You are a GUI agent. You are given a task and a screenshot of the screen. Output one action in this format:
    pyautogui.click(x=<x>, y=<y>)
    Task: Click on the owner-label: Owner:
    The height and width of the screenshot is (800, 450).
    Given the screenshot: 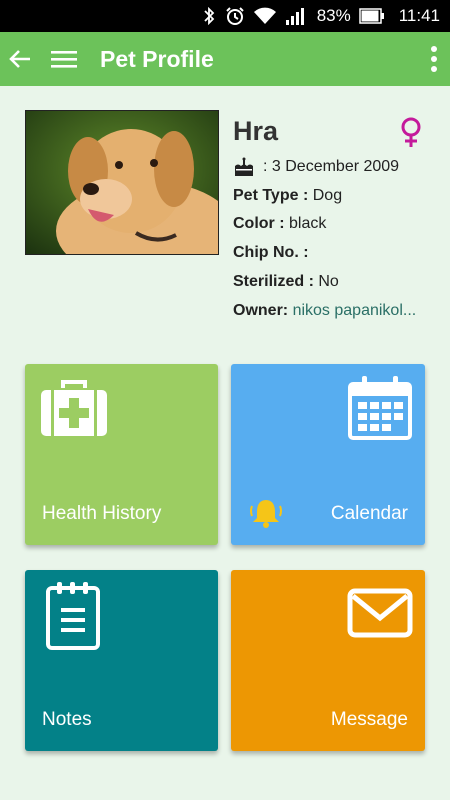 What is the action you would take?
    pyautogui.click(x=261, y=310)
    